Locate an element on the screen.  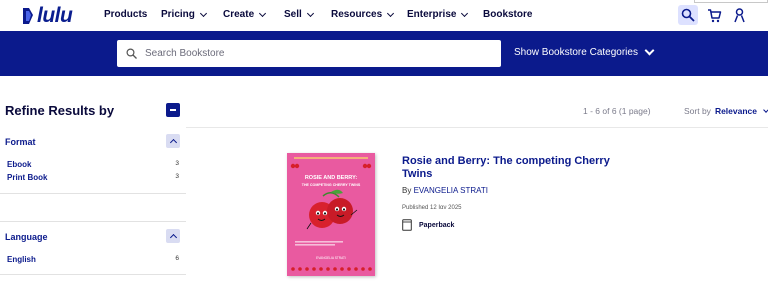
nav-label: Sell is located at coordinates (293, 14).